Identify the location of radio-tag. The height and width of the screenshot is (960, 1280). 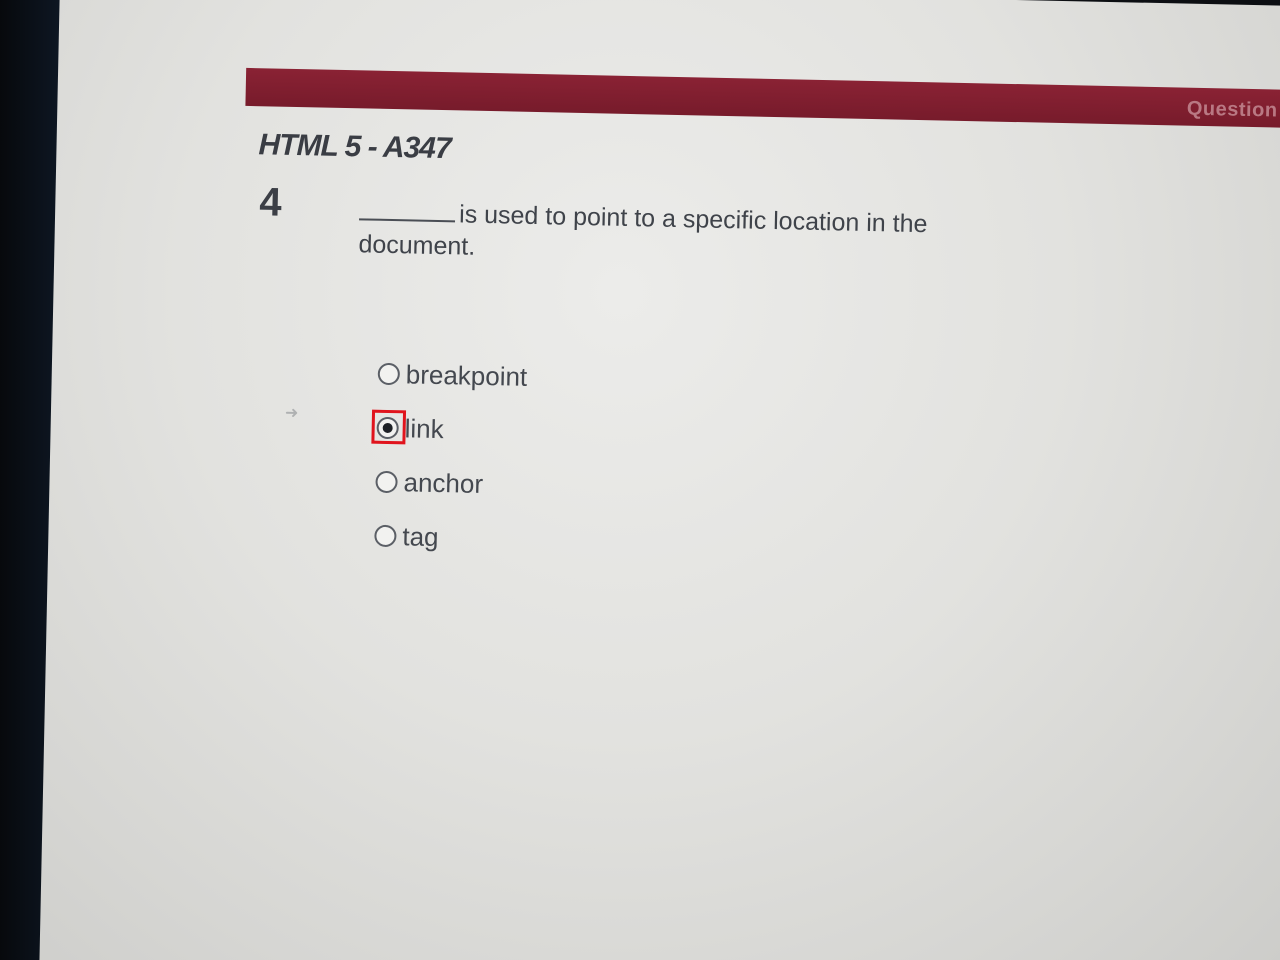
(385, 536).